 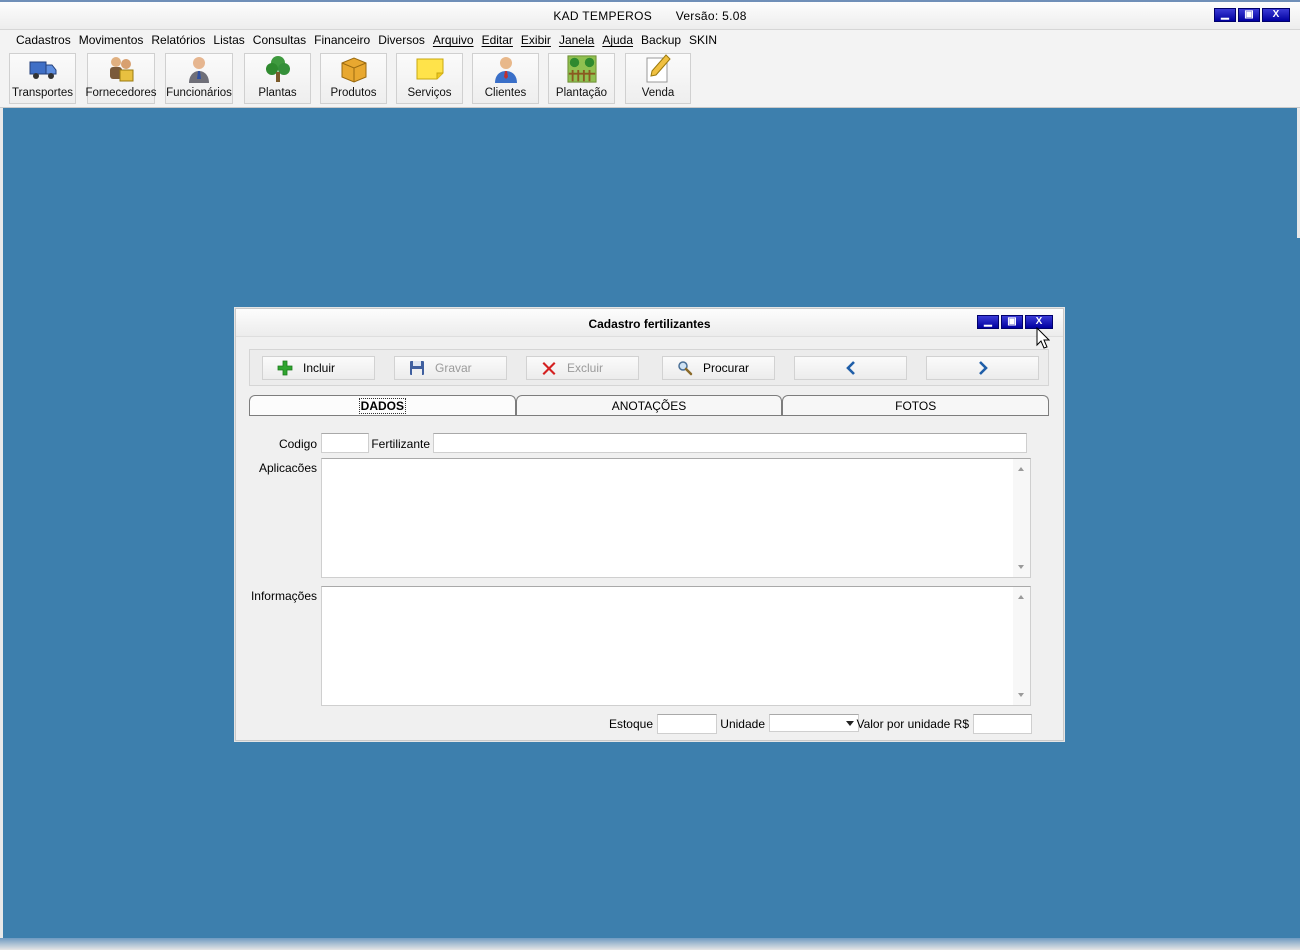 I want to click on informacoes-label: Informações, so click(x=283, y=596).